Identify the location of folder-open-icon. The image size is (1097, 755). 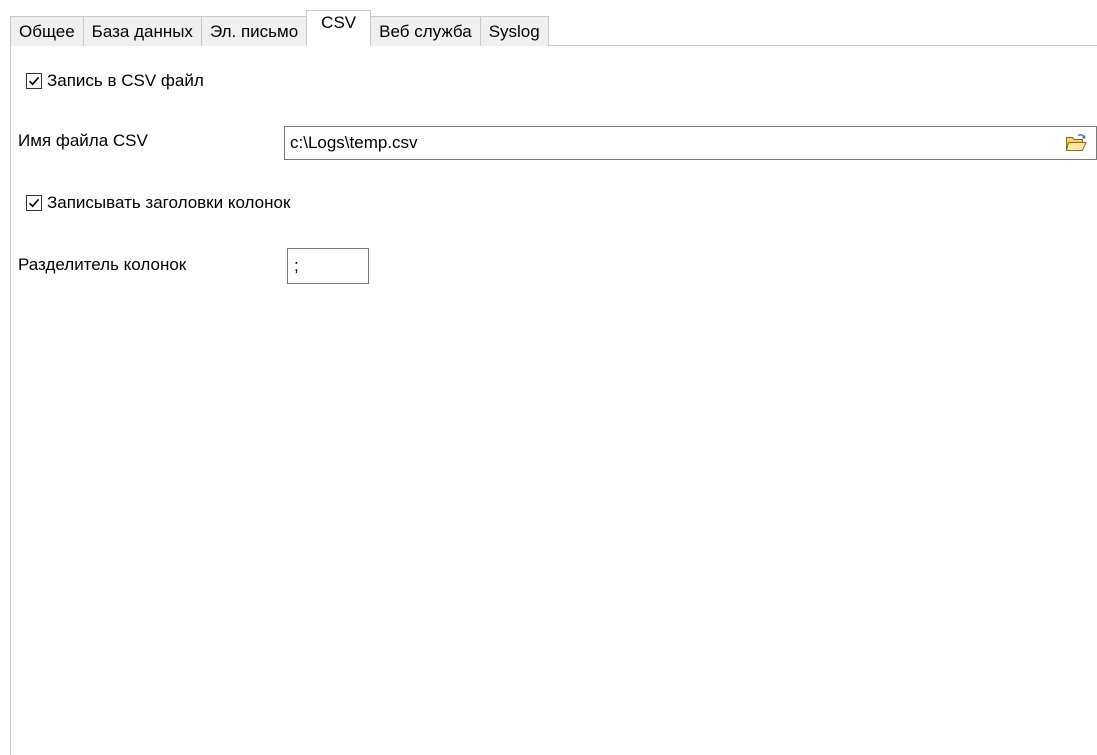
(1076, 142).